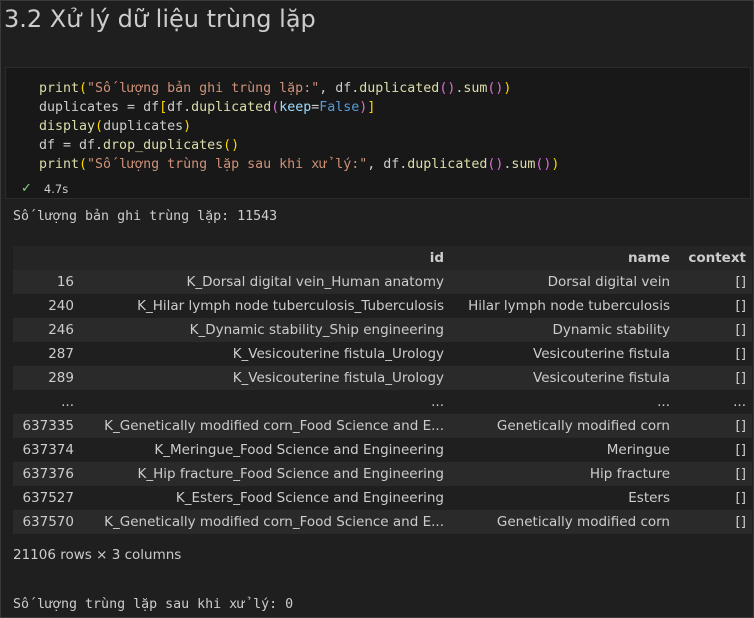 The height and width of the screenshot is (618, 754). Describe the element at coordinates (145, 216) in the screenshot. I see `output-line-duplicates-count: Số lượng bản ghi trùng lặp: 11543` at that location.